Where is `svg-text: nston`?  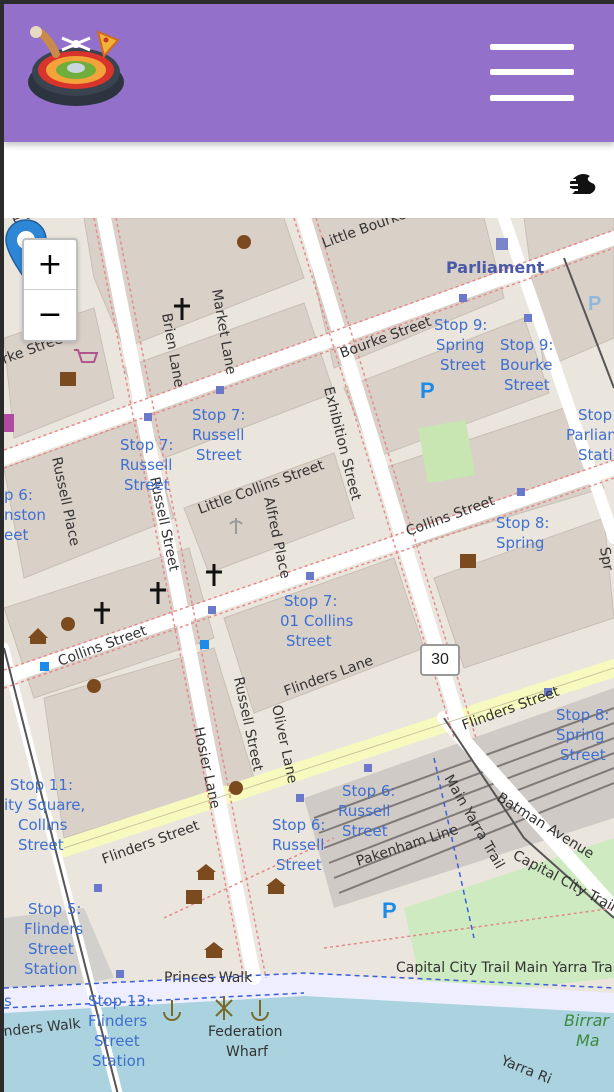
svg-text: nston is located at coordinates (25, 515).